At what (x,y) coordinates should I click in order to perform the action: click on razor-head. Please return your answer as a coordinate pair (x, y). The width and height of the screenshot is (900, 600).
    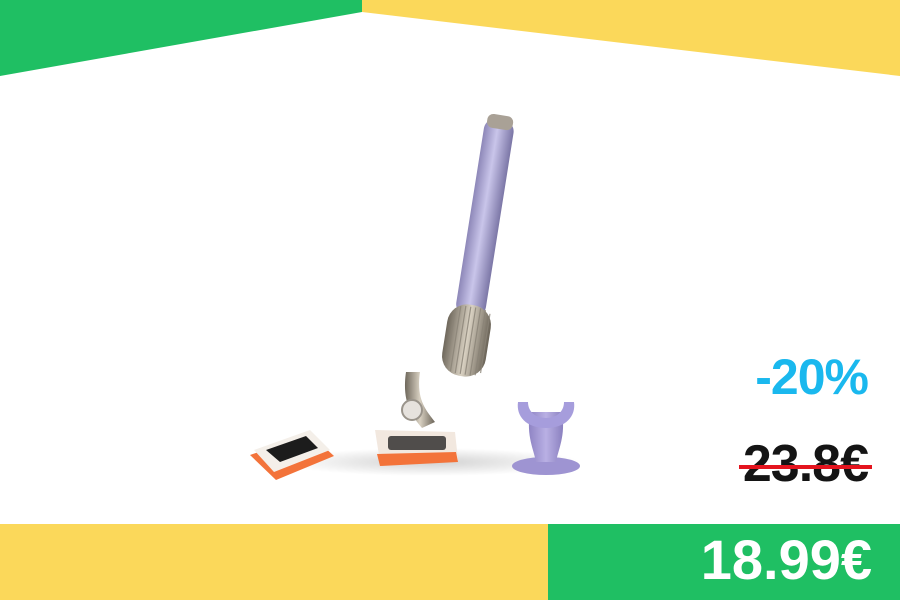
    Looking at the image, I should click on (416, 432).